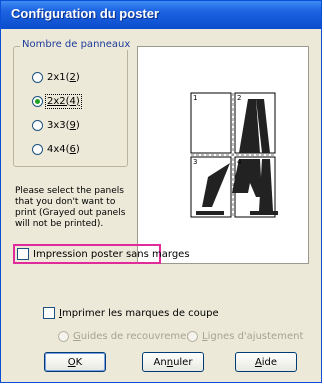 The width and height of the screenshot is (324, 385). I want to click on preview-panel-1-number: 1, so click(195, 98).